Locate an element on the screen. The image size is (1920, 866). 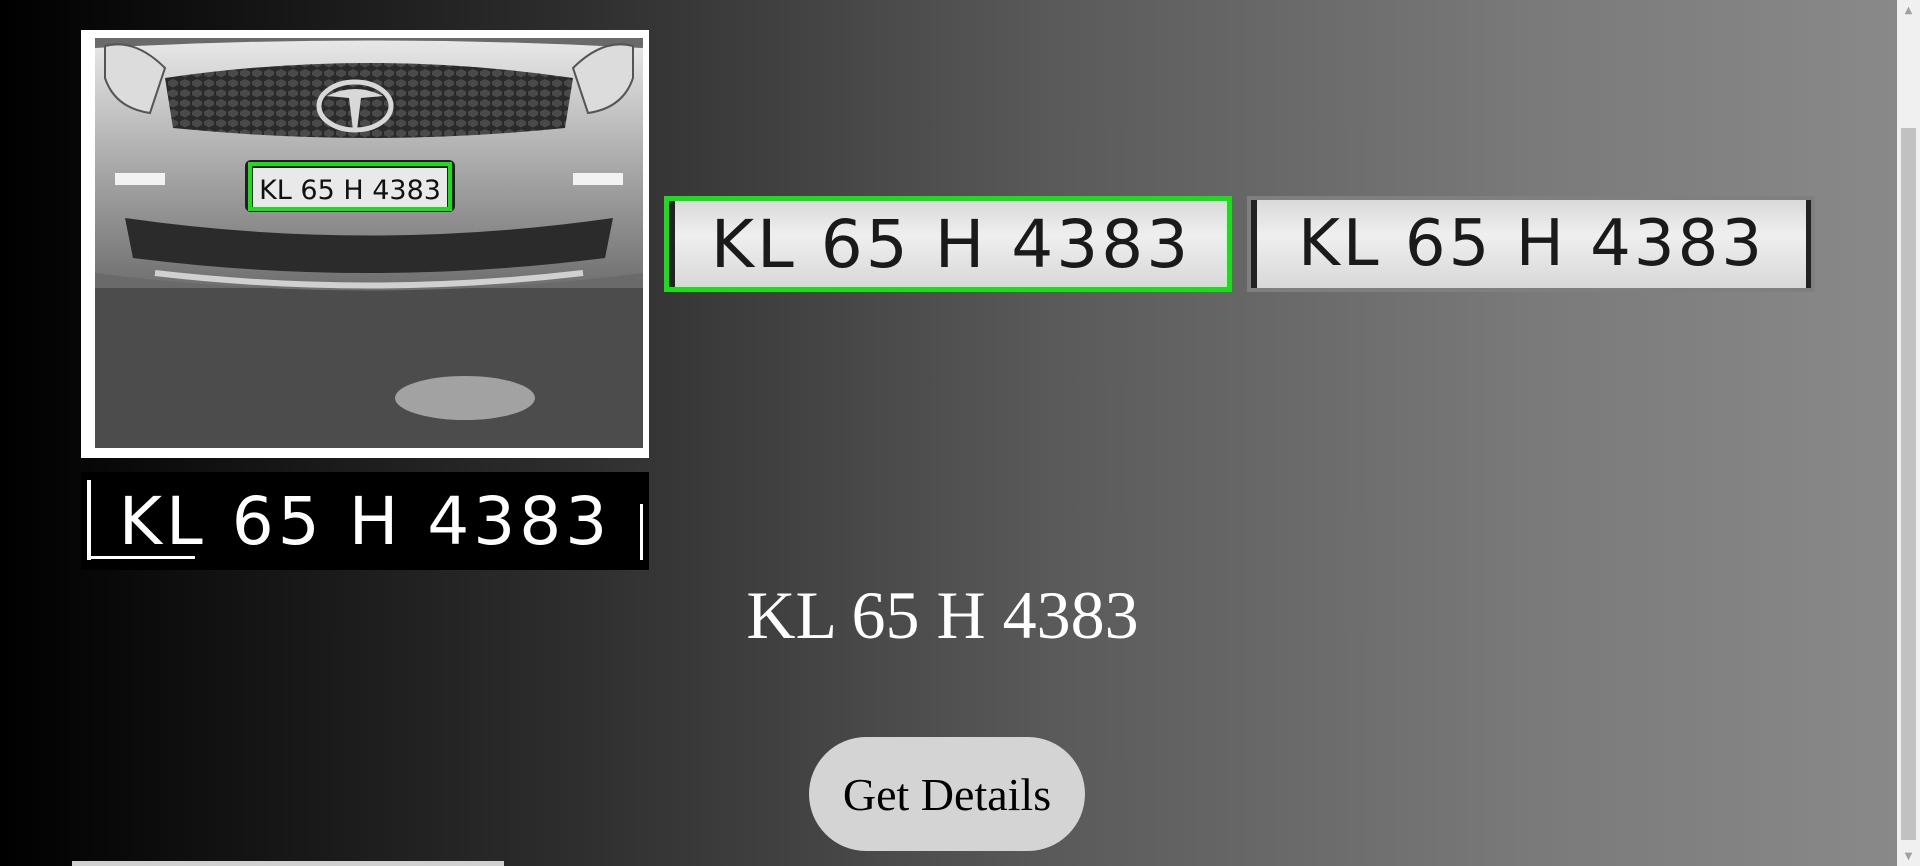
car-image: KL 65 H 4383 is located at coordinates (369, 243).